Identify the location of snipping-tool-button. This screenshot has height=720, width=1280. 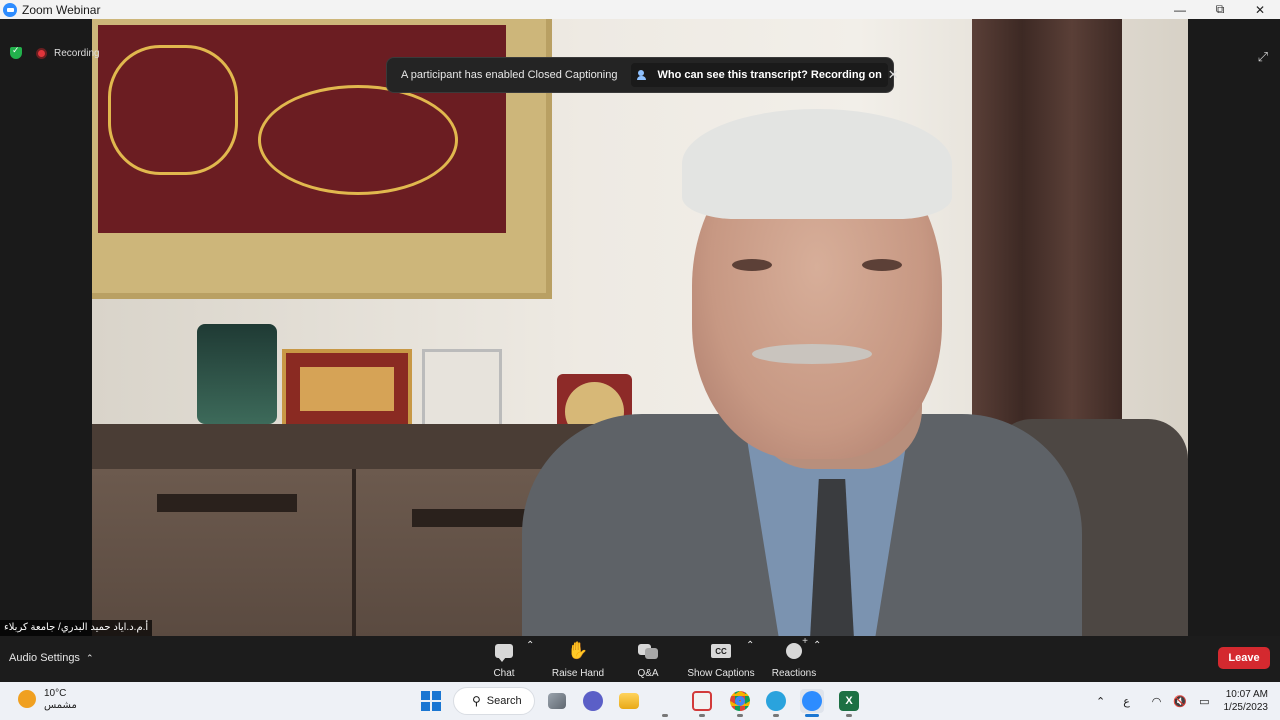
(702, 703).